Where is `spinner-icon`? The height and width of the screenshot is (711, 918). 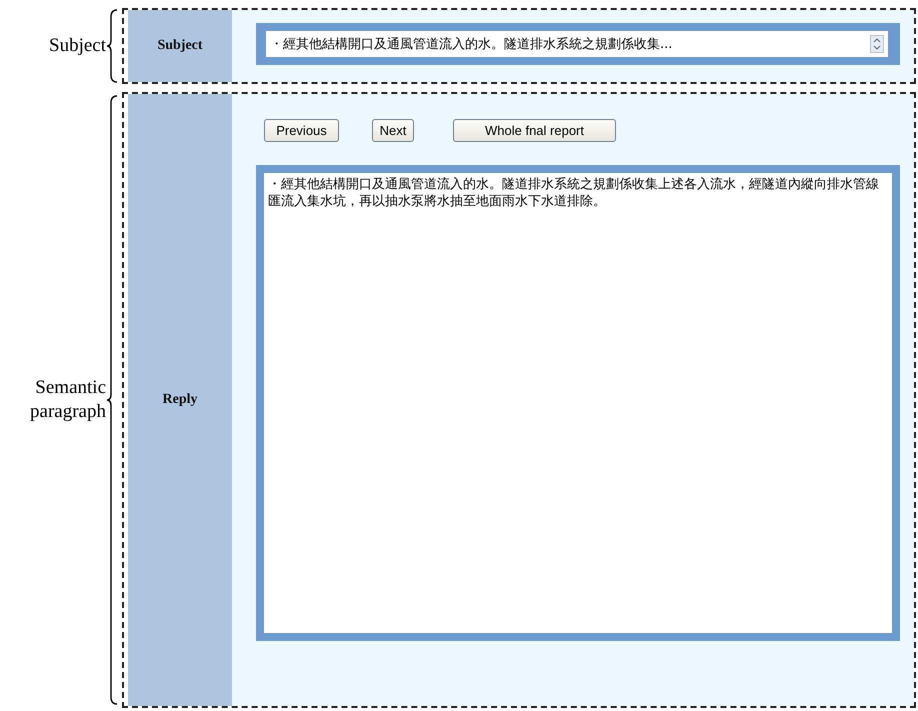
spinner-icon is located at coordinates (877, 44).